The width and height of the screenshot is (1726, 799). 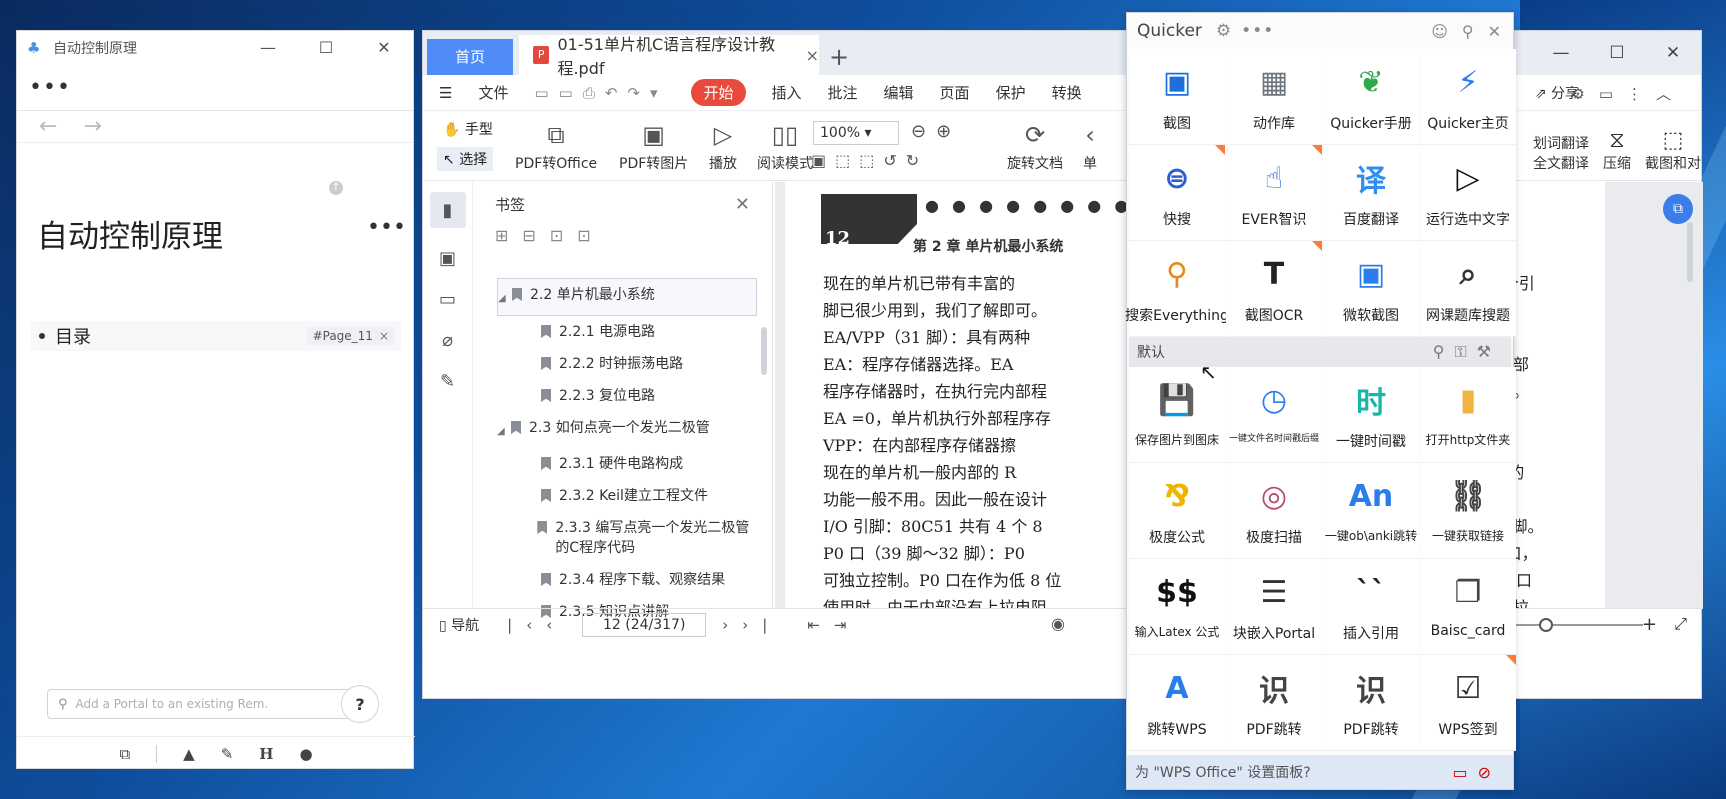 I want to click on page-tag: #Page_11 ×, so click(x=350, y=336).